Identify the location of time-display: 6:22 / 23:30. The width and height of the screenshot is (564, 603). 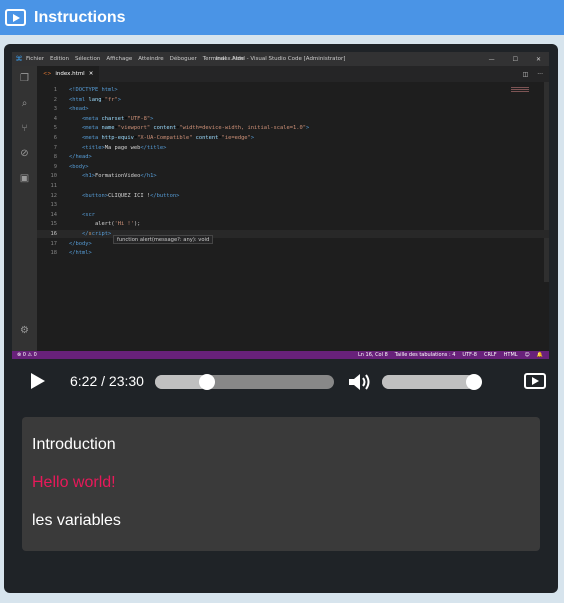
(107, 381).